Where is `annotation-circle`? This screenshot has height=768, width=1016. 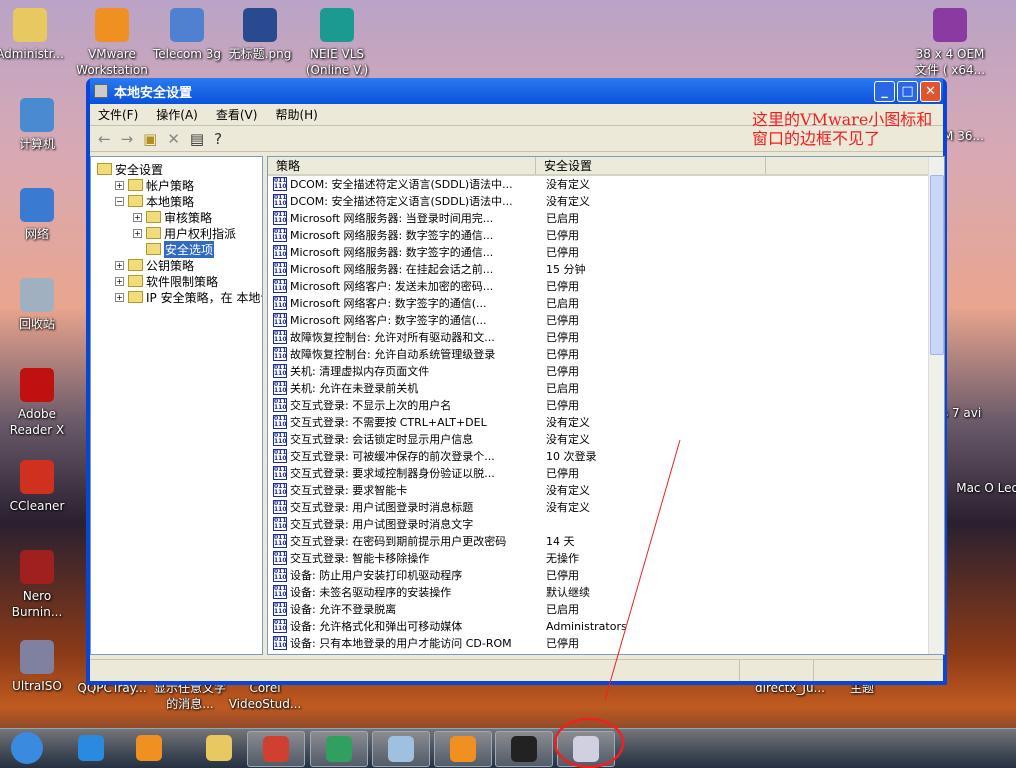 annotation-circle is located at coordinates (589, 742).